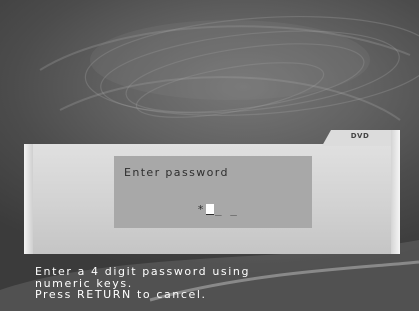 The image size is (419, 311). I want to click on panel-left-edge, so click(28, 199).